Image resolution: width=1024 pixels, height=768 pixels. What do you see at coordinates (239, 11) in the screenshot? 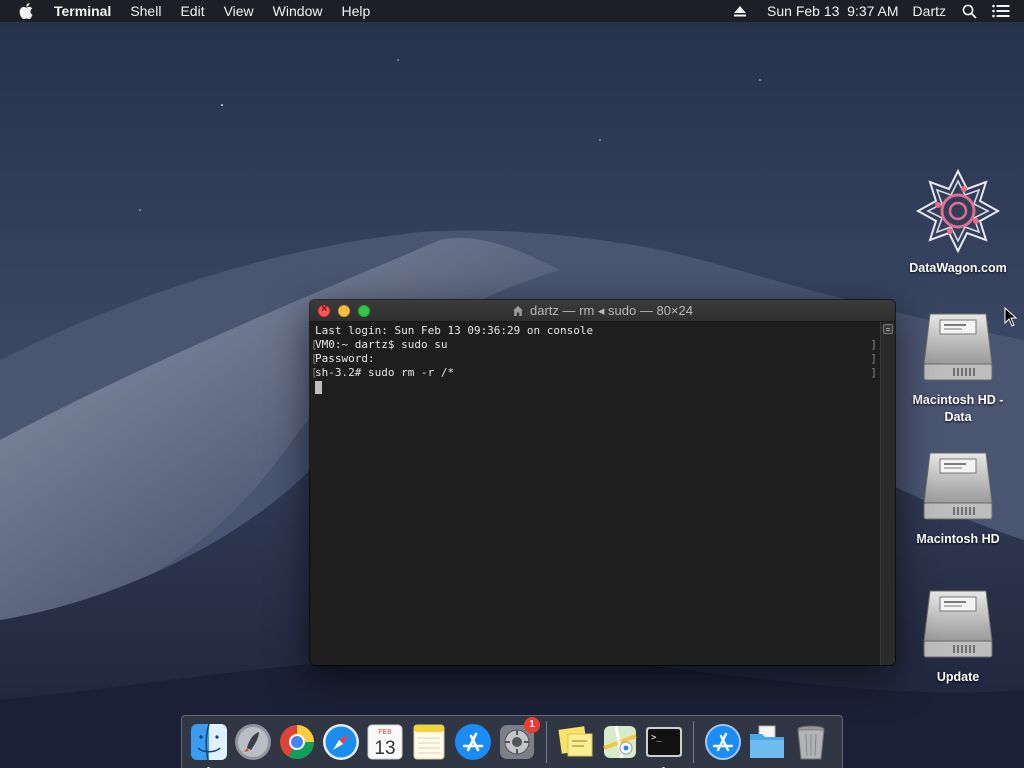
I see `menu-view: View` at bounding box center [239, 11].